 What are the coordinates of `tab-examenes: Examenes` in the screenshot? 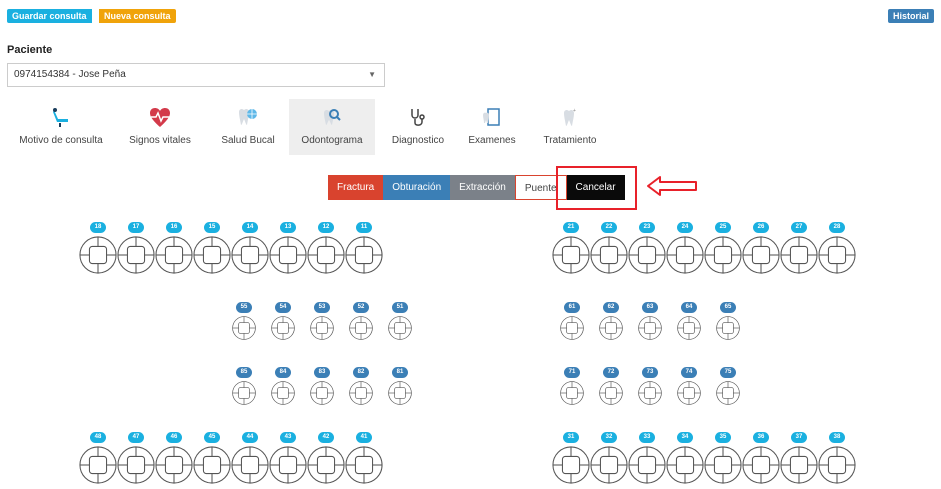 It's located at (492, 127).